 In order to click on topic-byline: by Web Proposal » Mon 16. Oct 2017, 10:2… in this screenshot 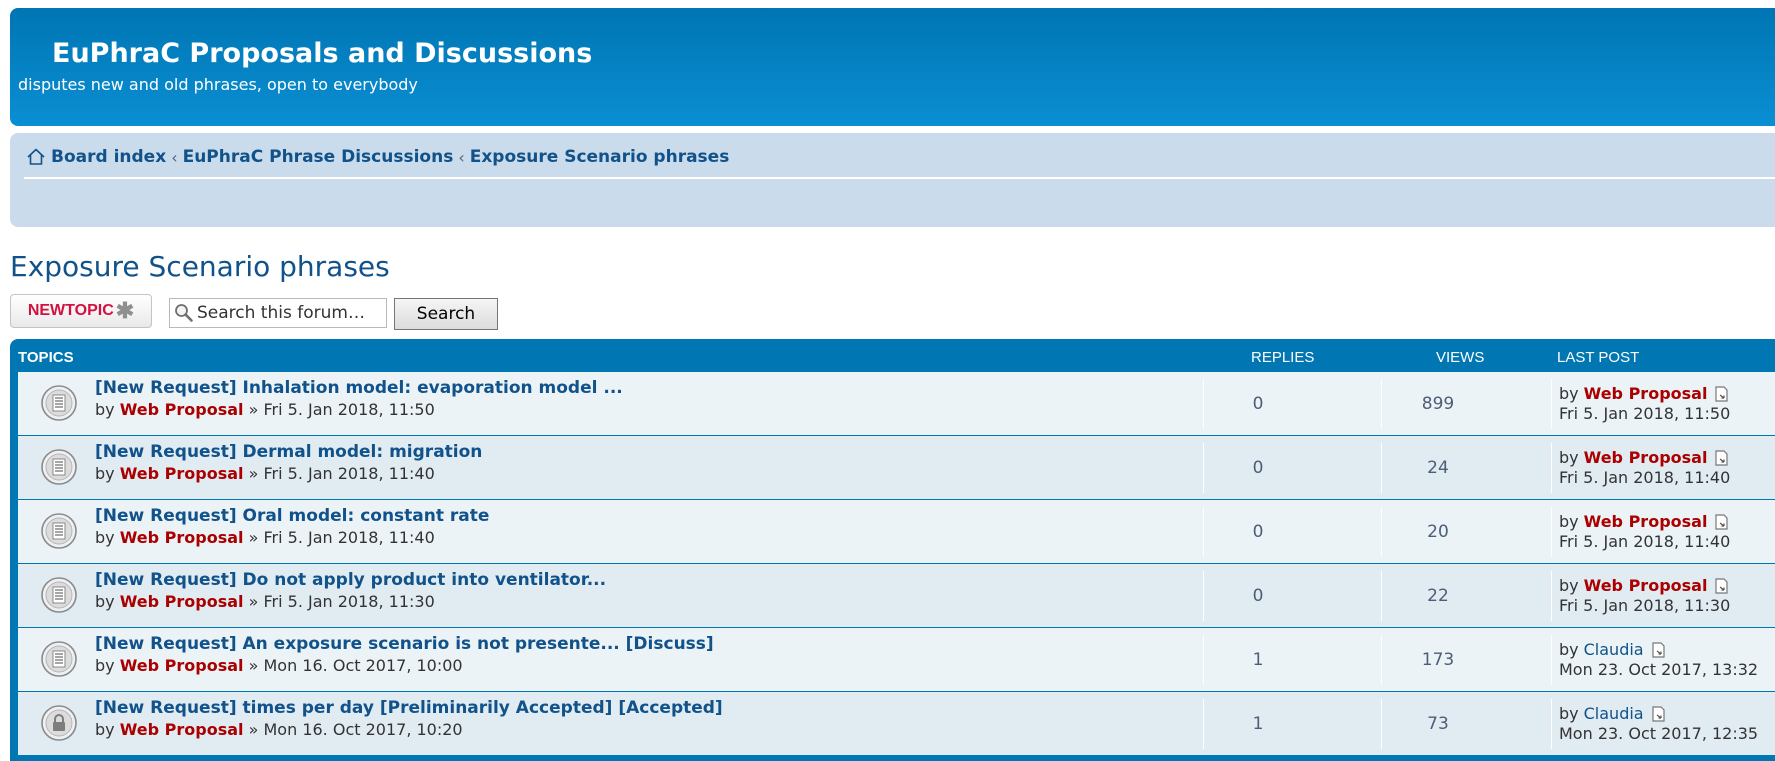, I will do `click(279, 729)`.